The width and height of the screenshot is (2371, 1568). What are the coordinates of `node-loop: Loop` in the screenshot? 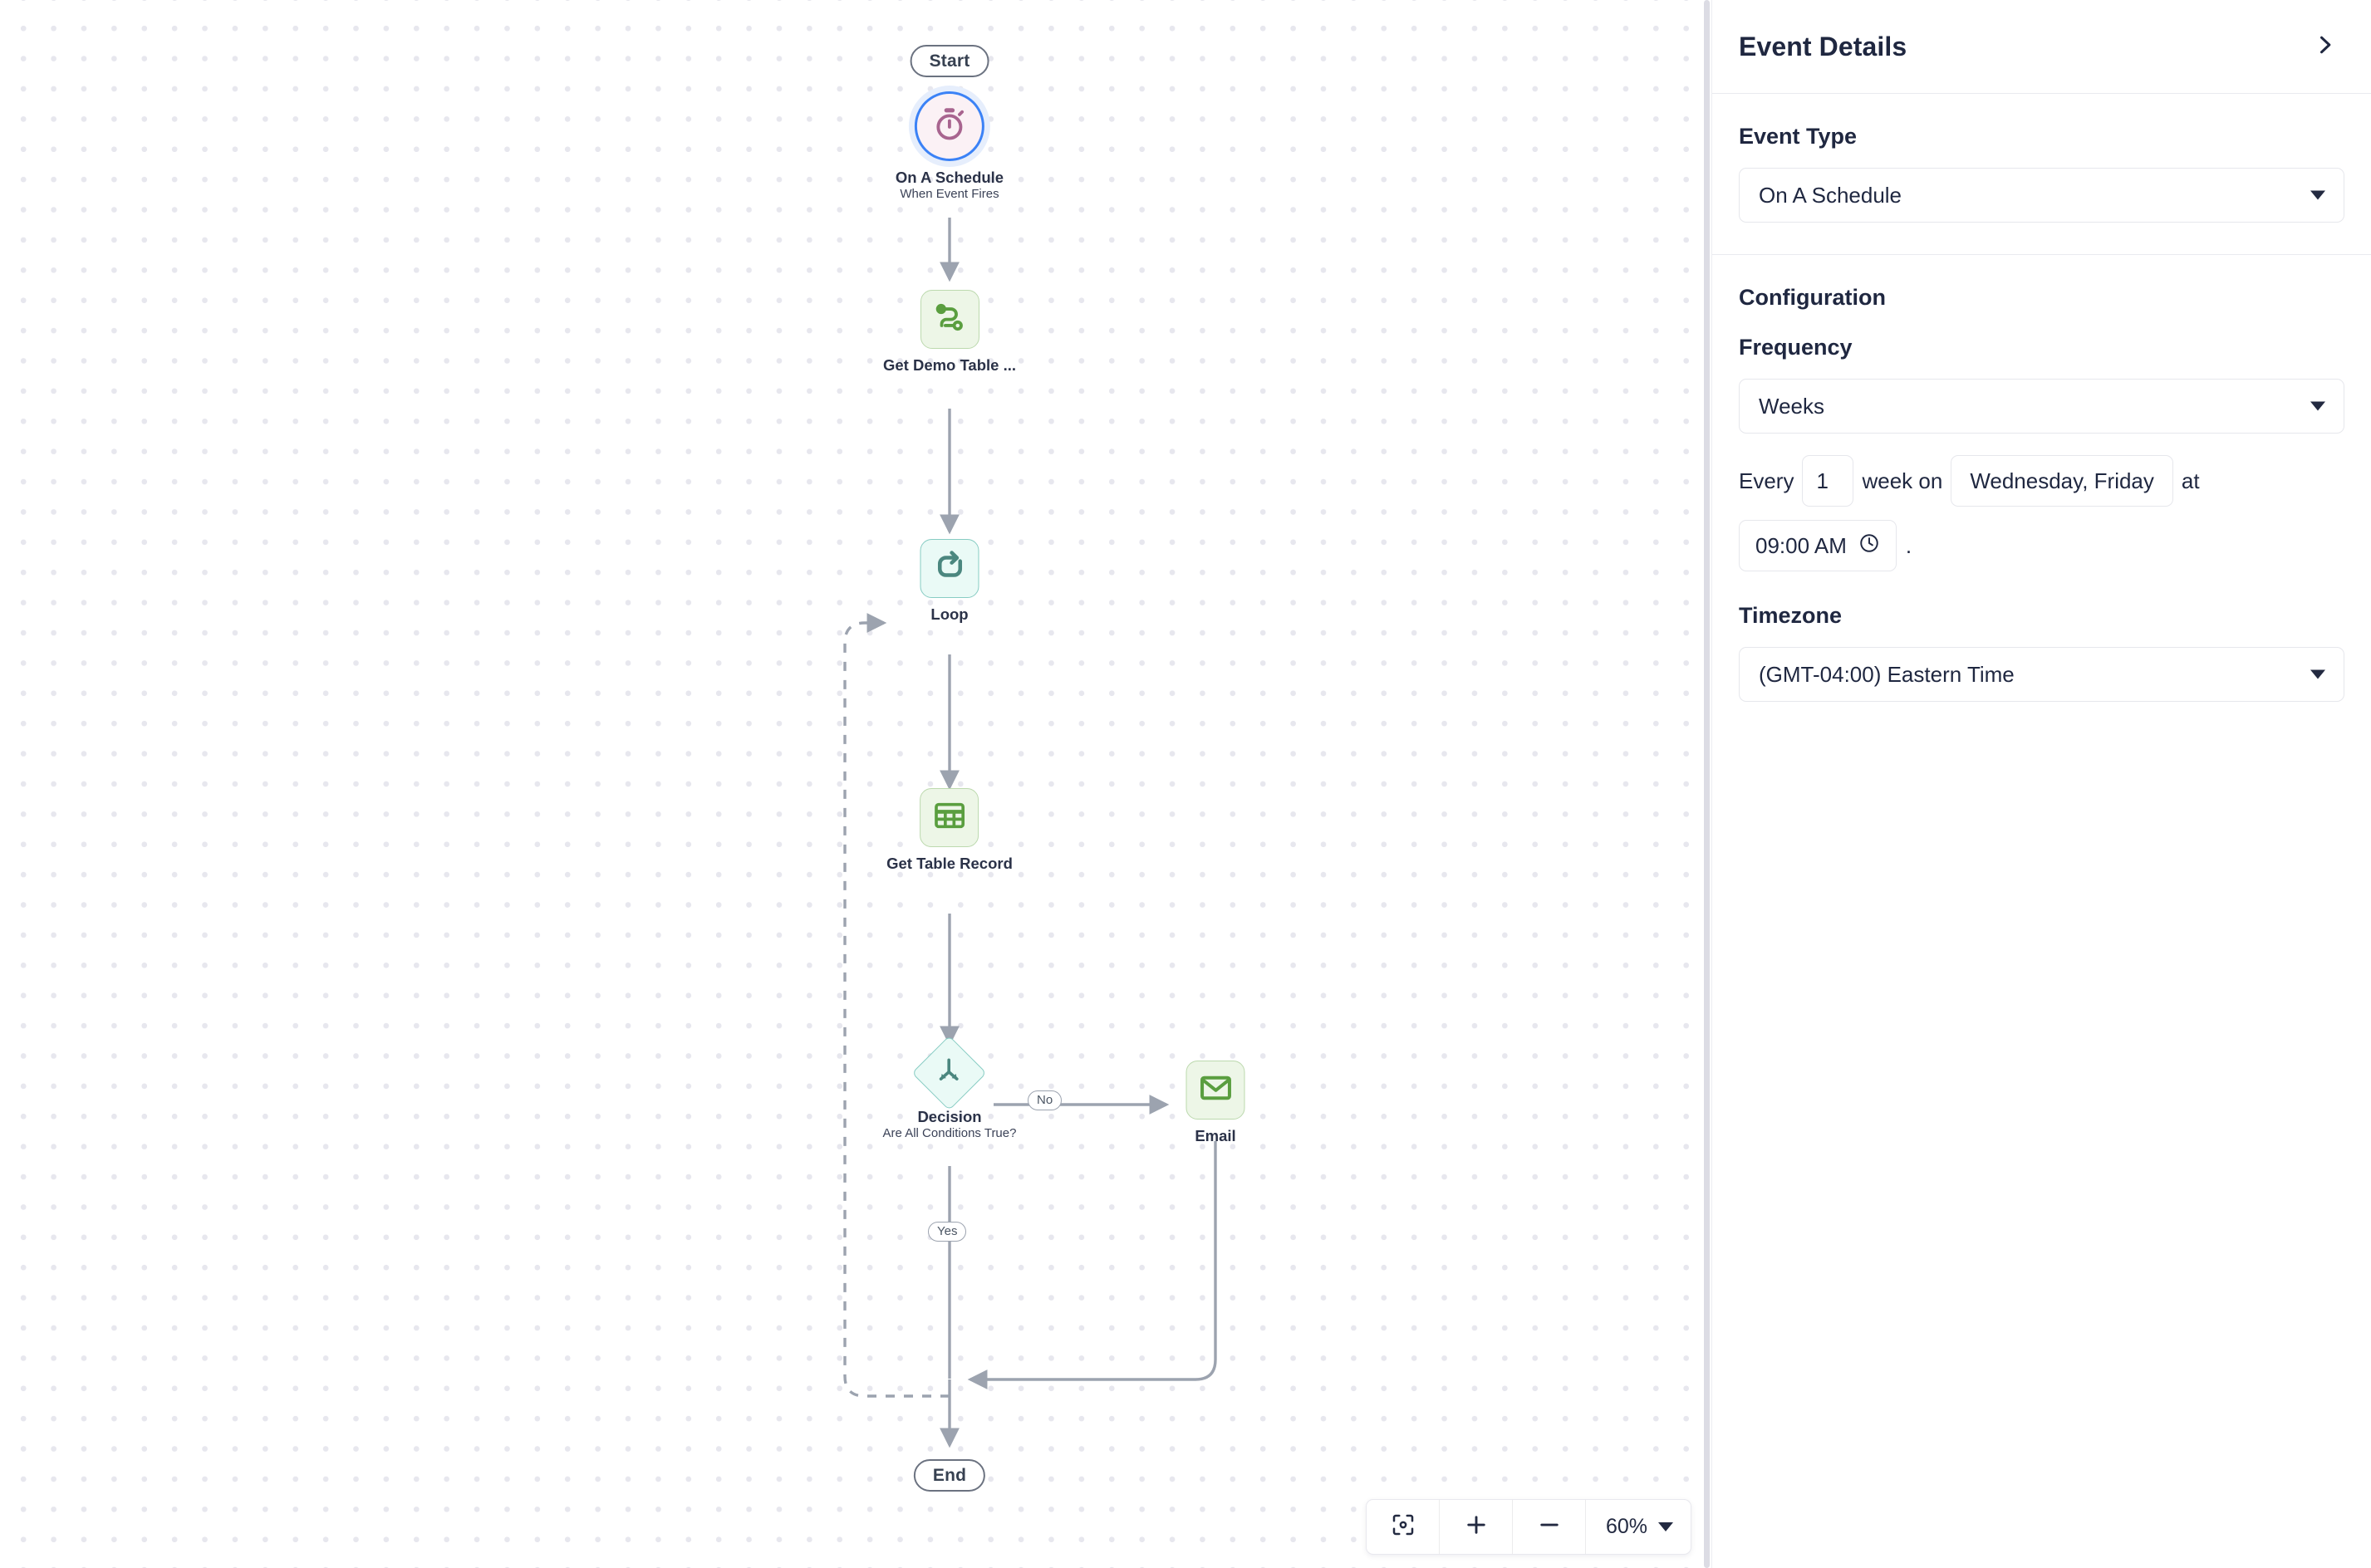 It's located at (950, 581).